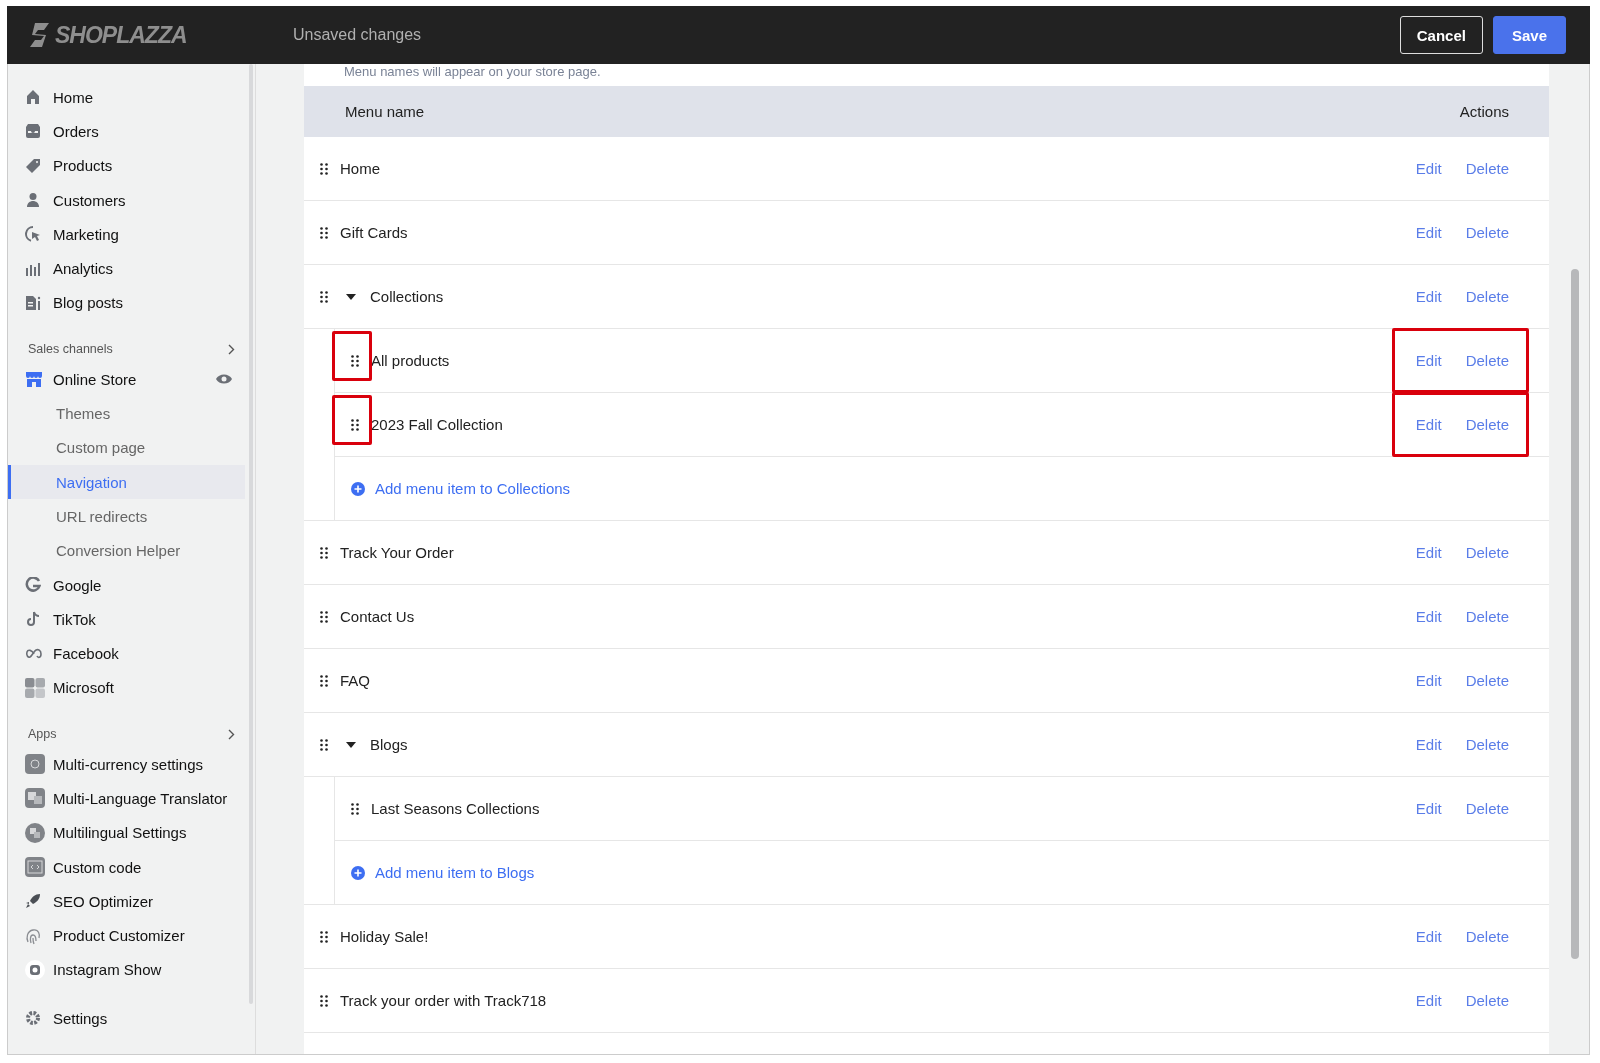 The image size is (1600, 1063). What do you see at coordinates (224, 379) in the screenshot?
I see `eye-icon` at bounding box center [224, 379].